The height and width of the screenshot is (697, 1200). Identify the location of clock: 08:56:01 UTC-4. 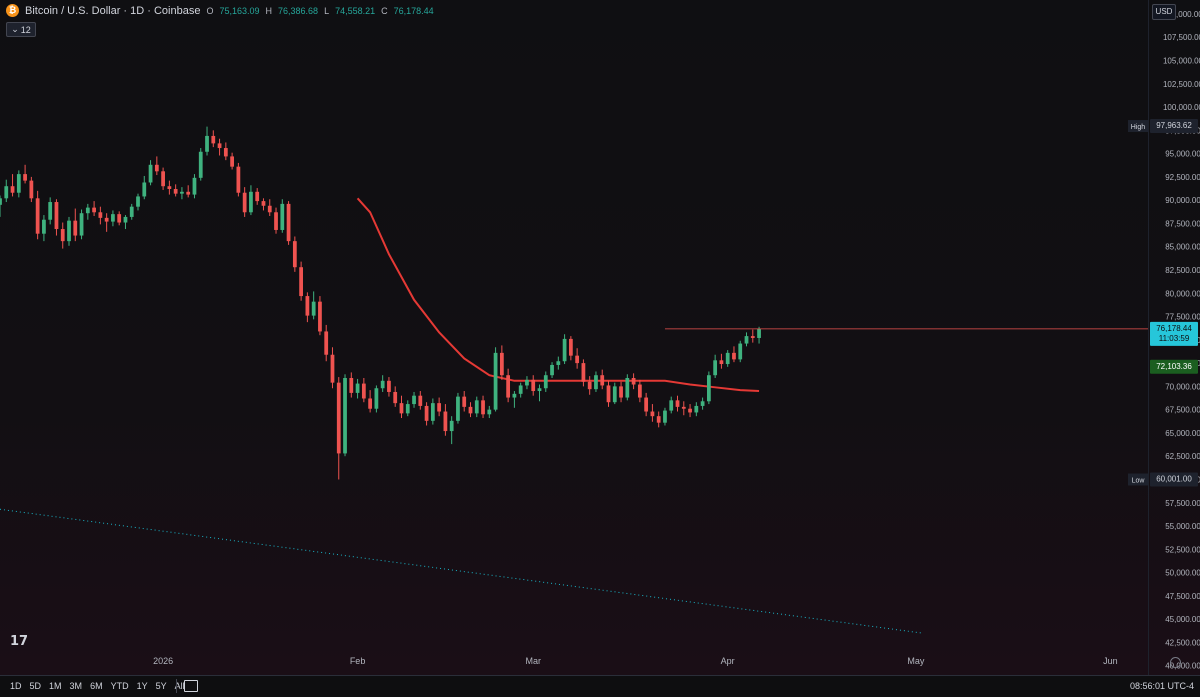
(1162, 686).